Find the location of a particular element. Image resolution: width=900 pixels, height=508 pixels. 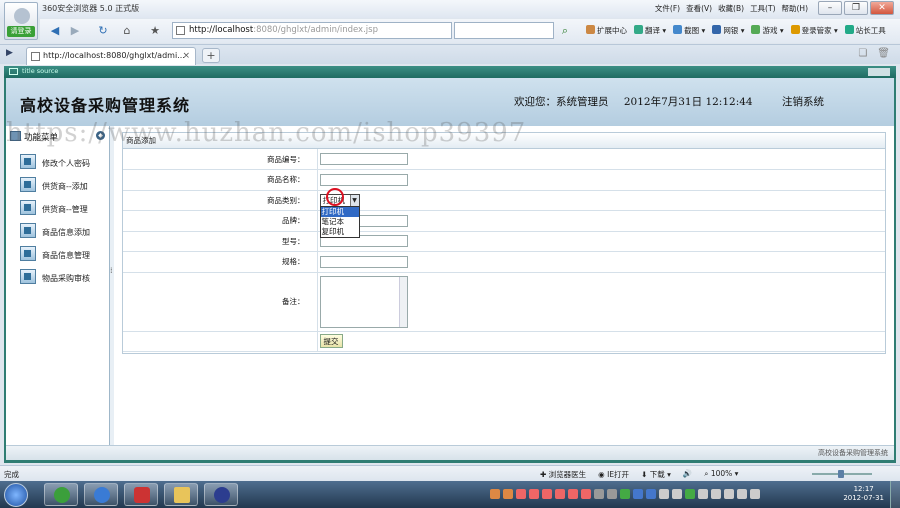

category-option-printer: 打印机 is located at coordinates (339, 211).